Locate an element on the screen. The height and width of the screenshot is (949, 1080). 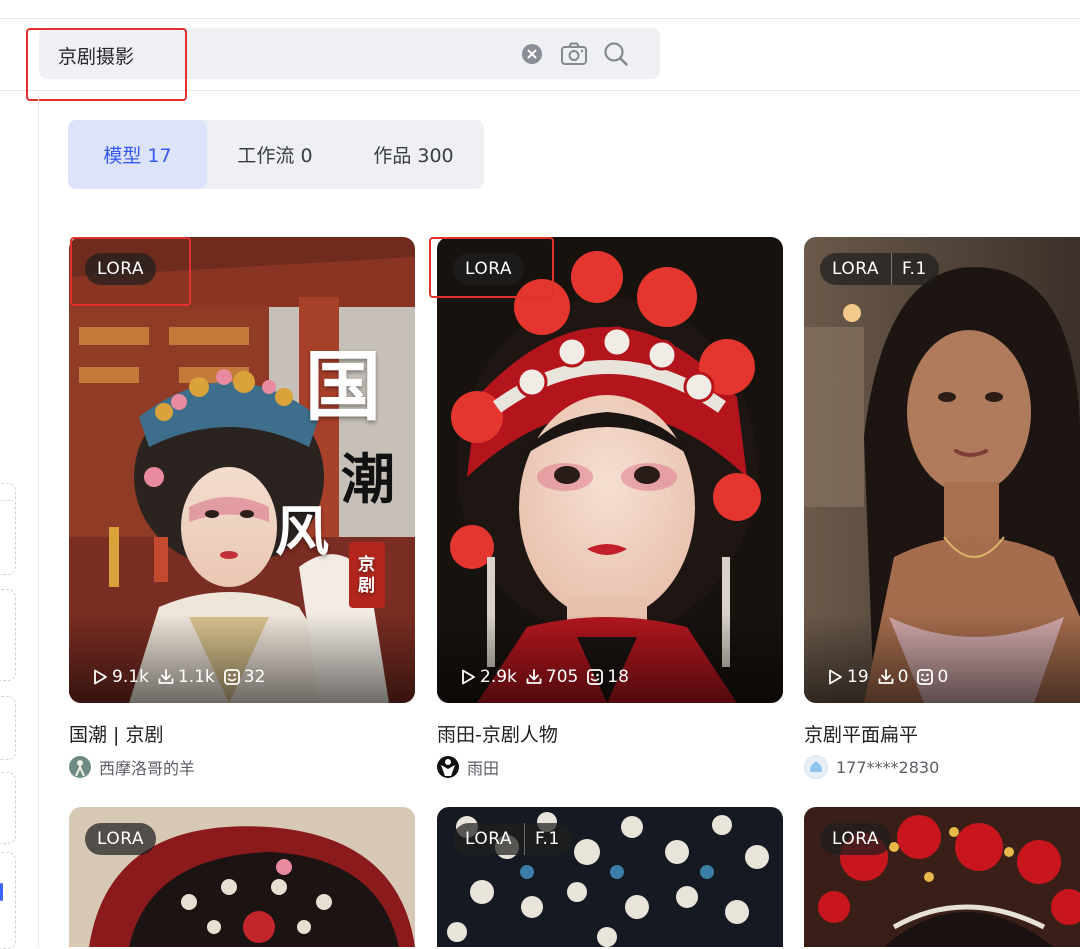
works-count: 32 is located at coordinates (254, 677).